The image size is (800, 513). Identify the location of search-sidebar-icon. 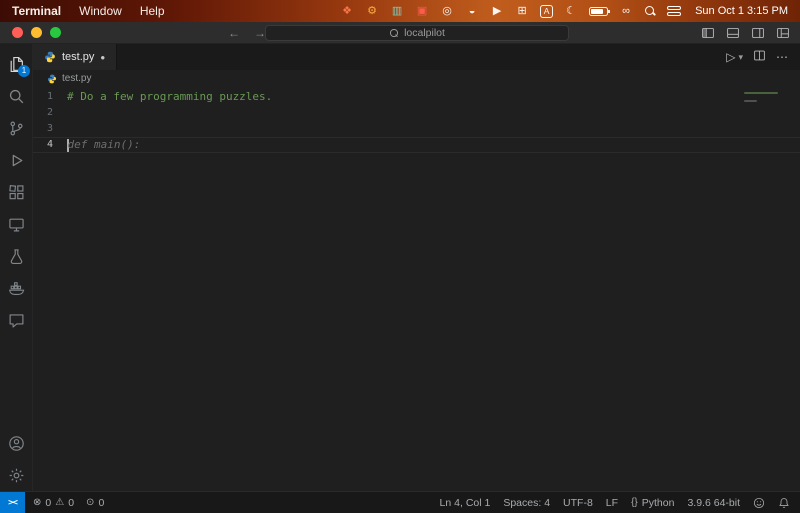
(16, 96).